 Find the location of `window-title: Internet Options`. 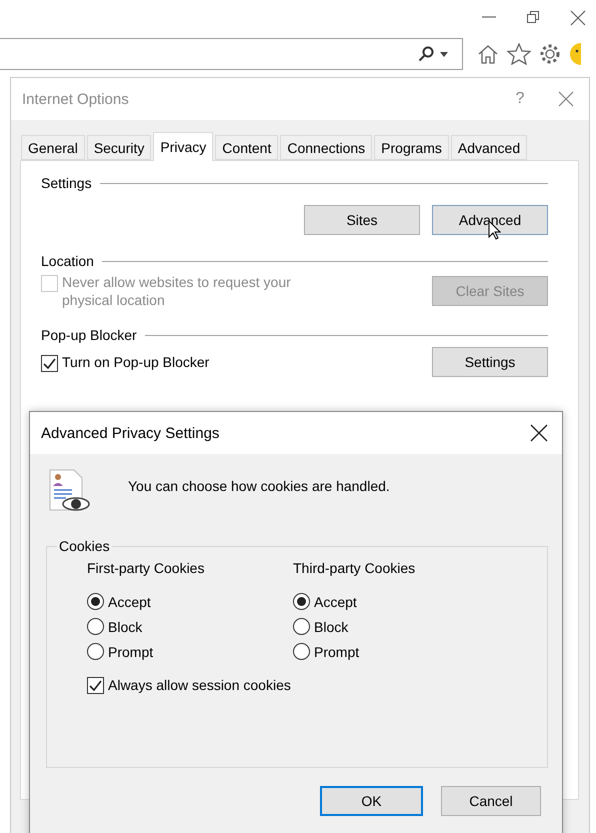

window-title: Internet Options is located at coordinates (76, 99).